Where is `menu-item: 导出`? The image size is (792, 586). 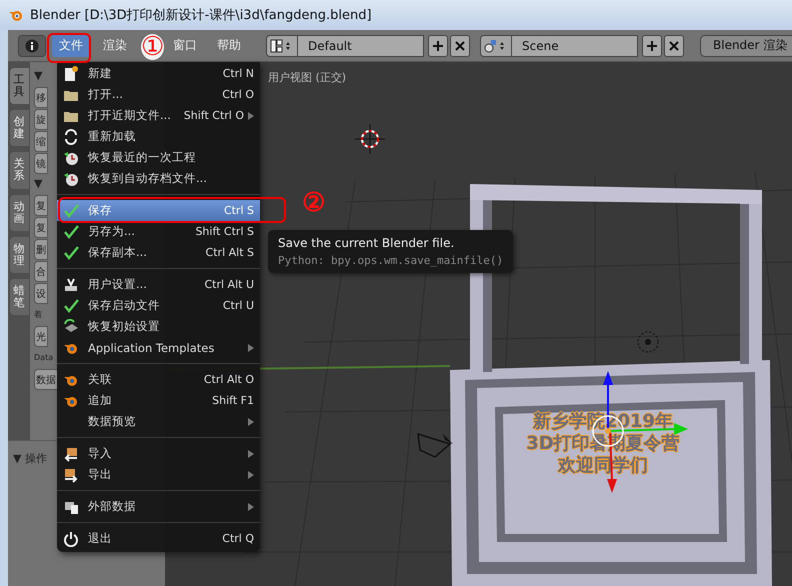 menu-item: 导出 is located at coordinates (158, 474).